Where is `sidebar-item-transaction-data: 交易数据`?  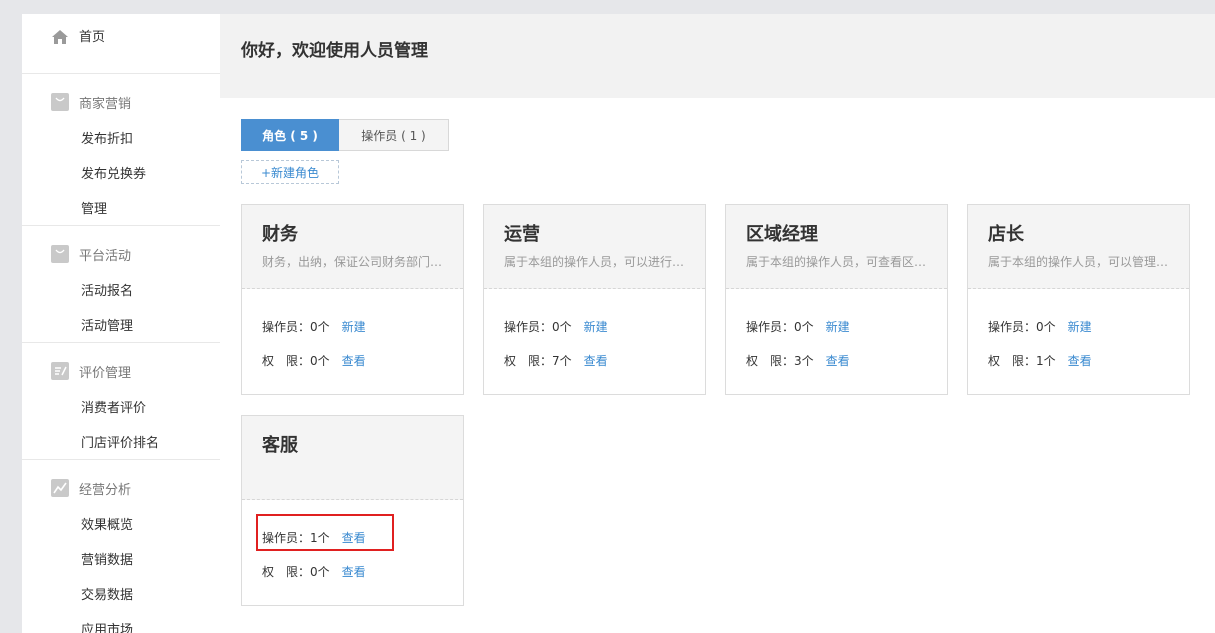 sidebar-item-transaction-data: 交易数据 is located at coordinates (121, 593).